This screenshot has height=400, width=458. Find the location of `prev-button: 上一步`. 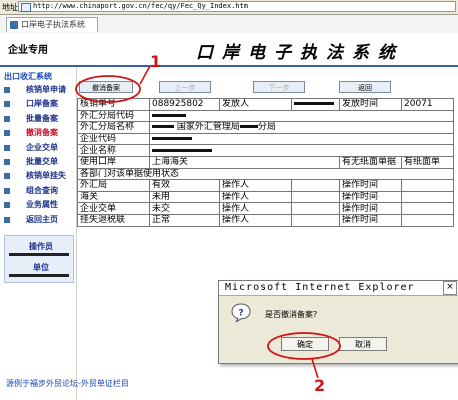

prev-button: 上一步 is located at coordinates (185, 87).